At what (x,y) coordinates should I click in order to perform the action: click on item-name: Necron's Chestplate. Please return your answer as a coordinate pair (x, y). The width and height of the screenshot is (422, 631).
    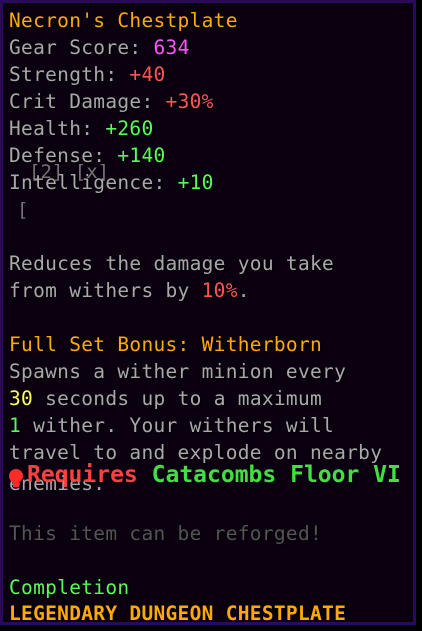
    Looking at the image, I should click on (123, 20).